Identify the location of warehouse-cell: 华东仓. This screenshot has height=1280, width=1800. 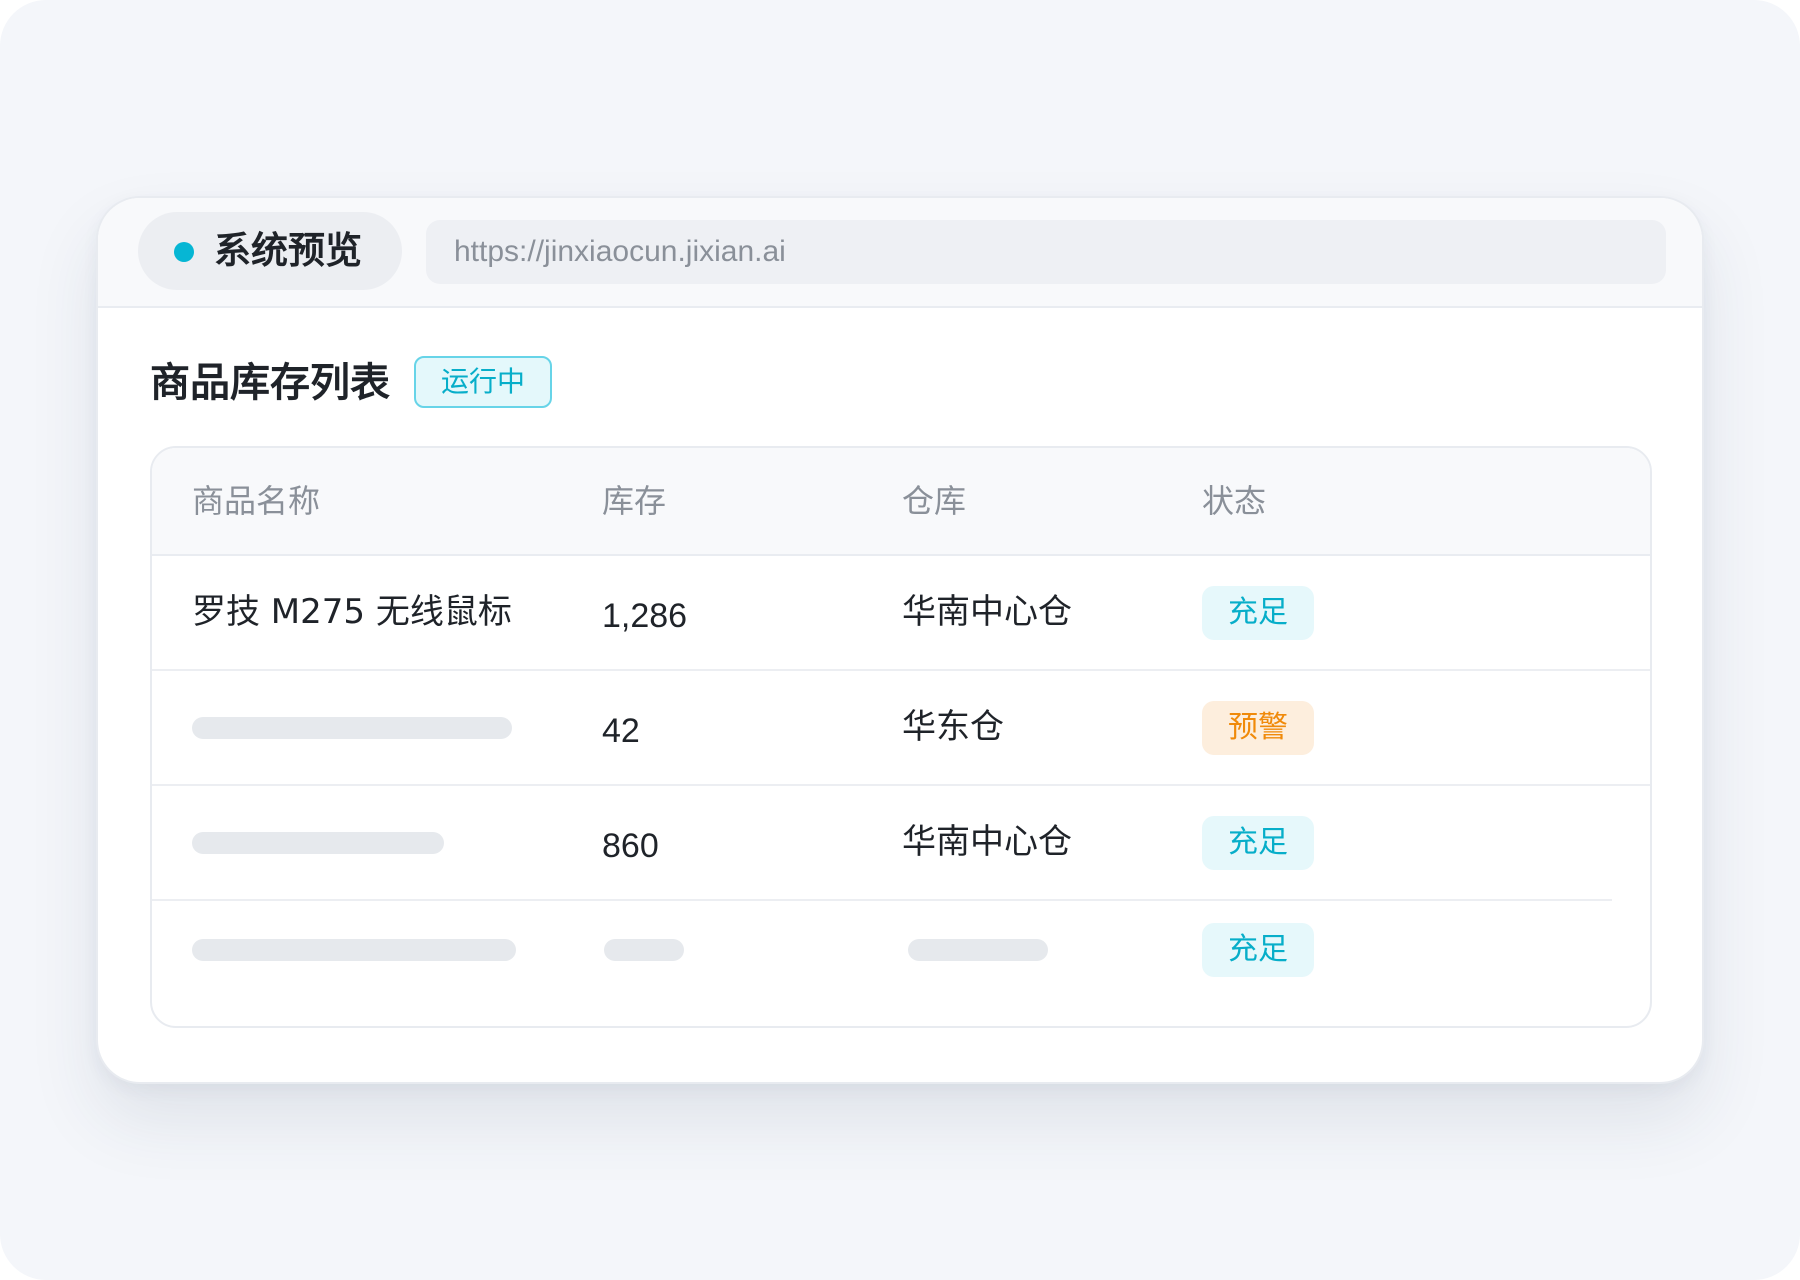
(953, 727).